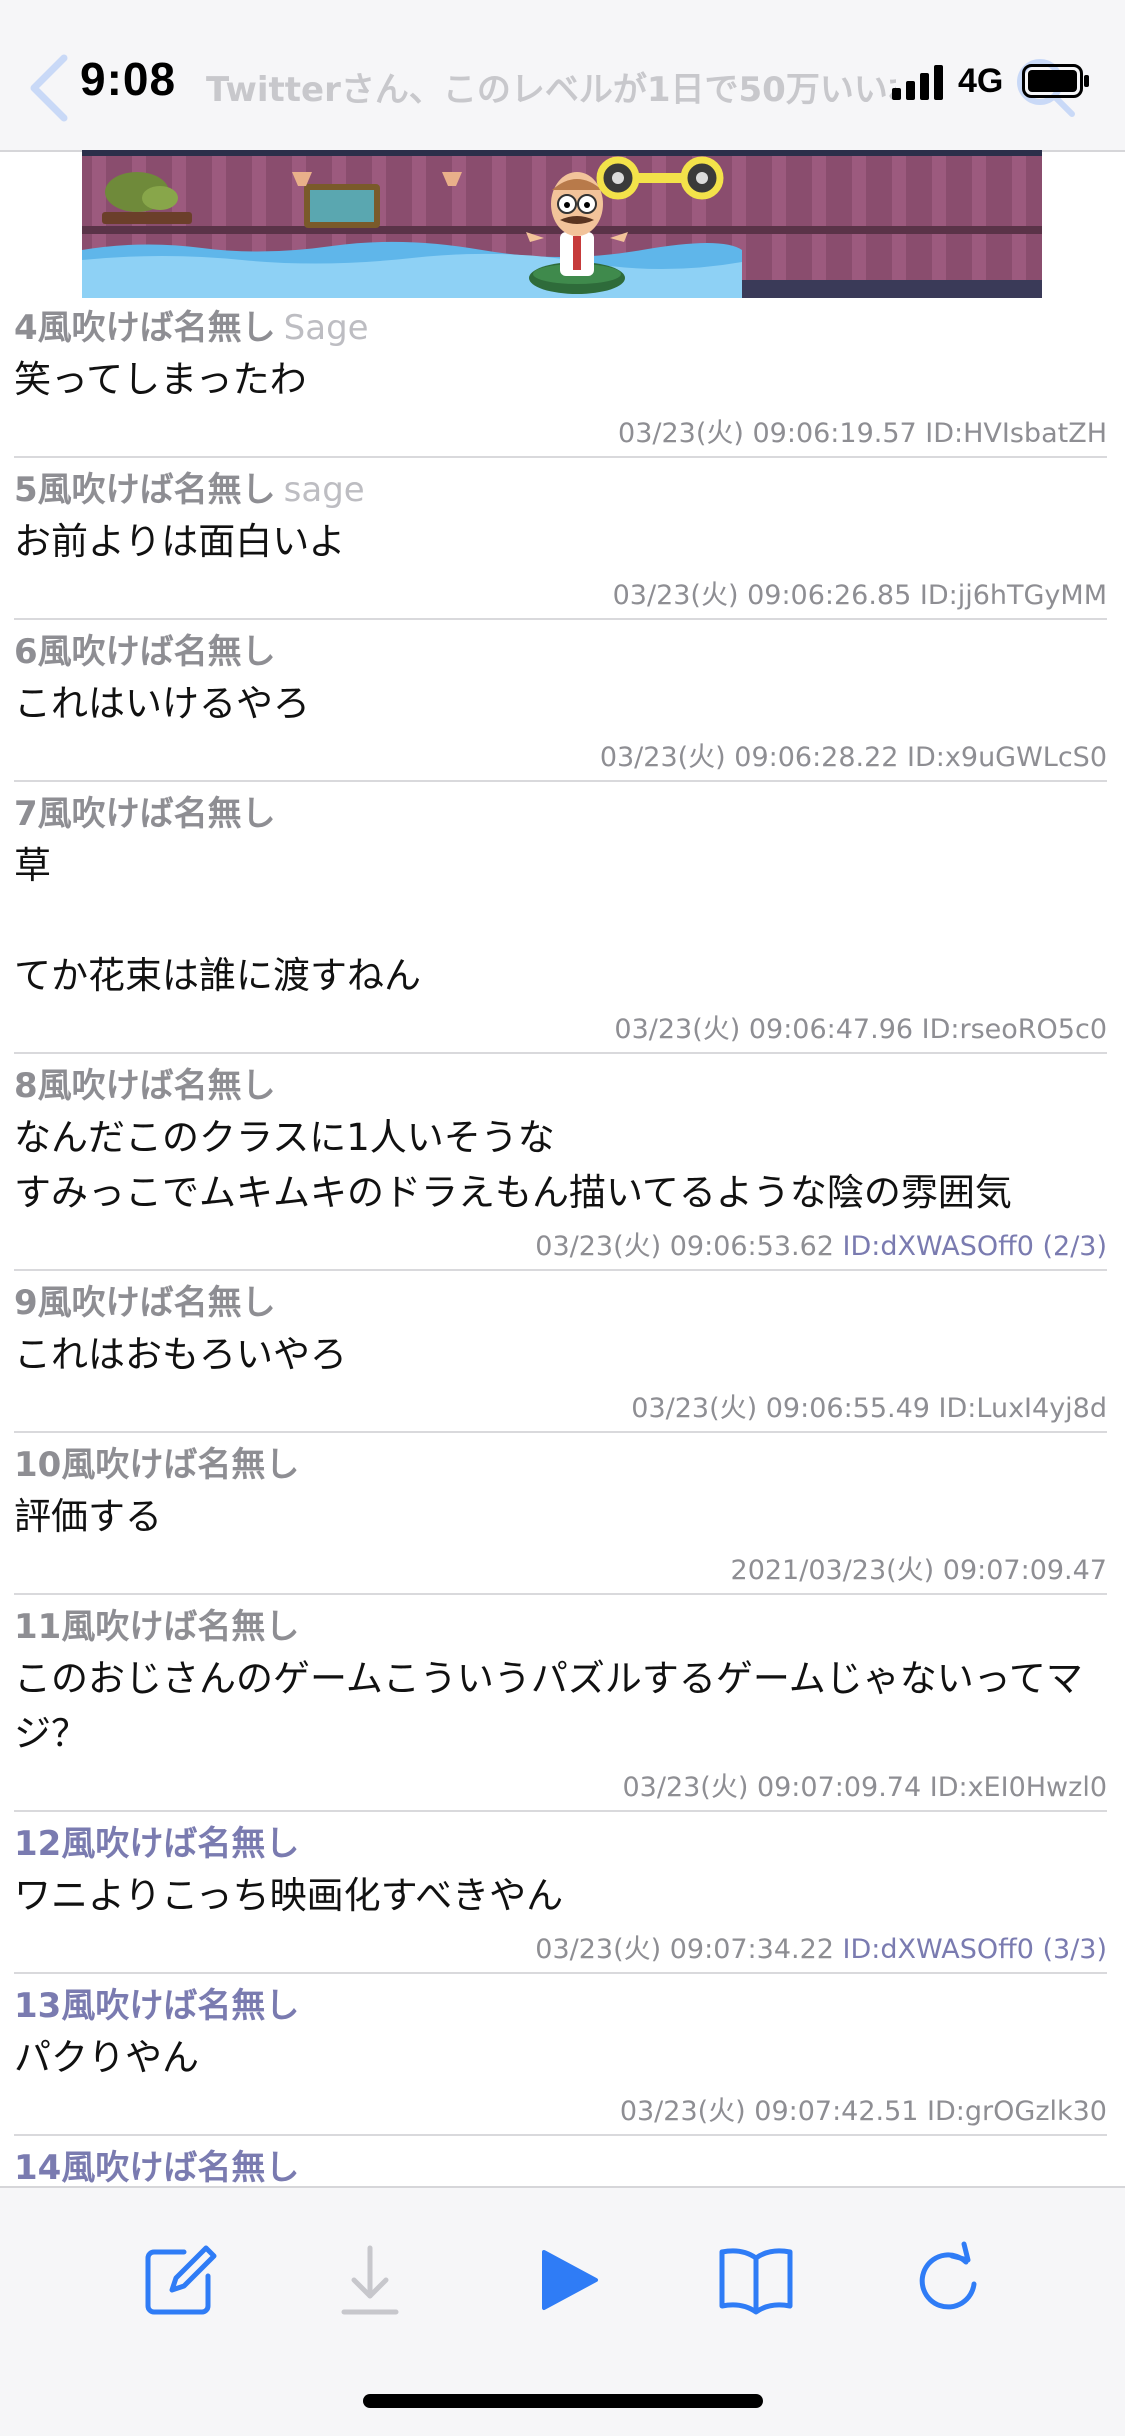 The width and height of the screenshot is (1125, 2436). Describe the element at coordinates (756, 2280) in the screenshot. I see `book-icon` at that location.